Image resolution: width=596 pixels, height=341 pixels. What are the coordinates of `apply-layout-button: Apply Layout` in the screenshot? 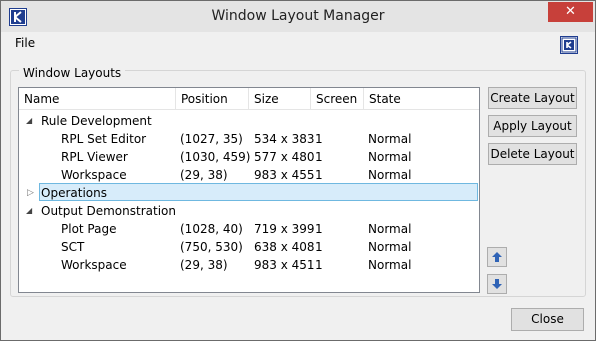 It's located at (532, 126).